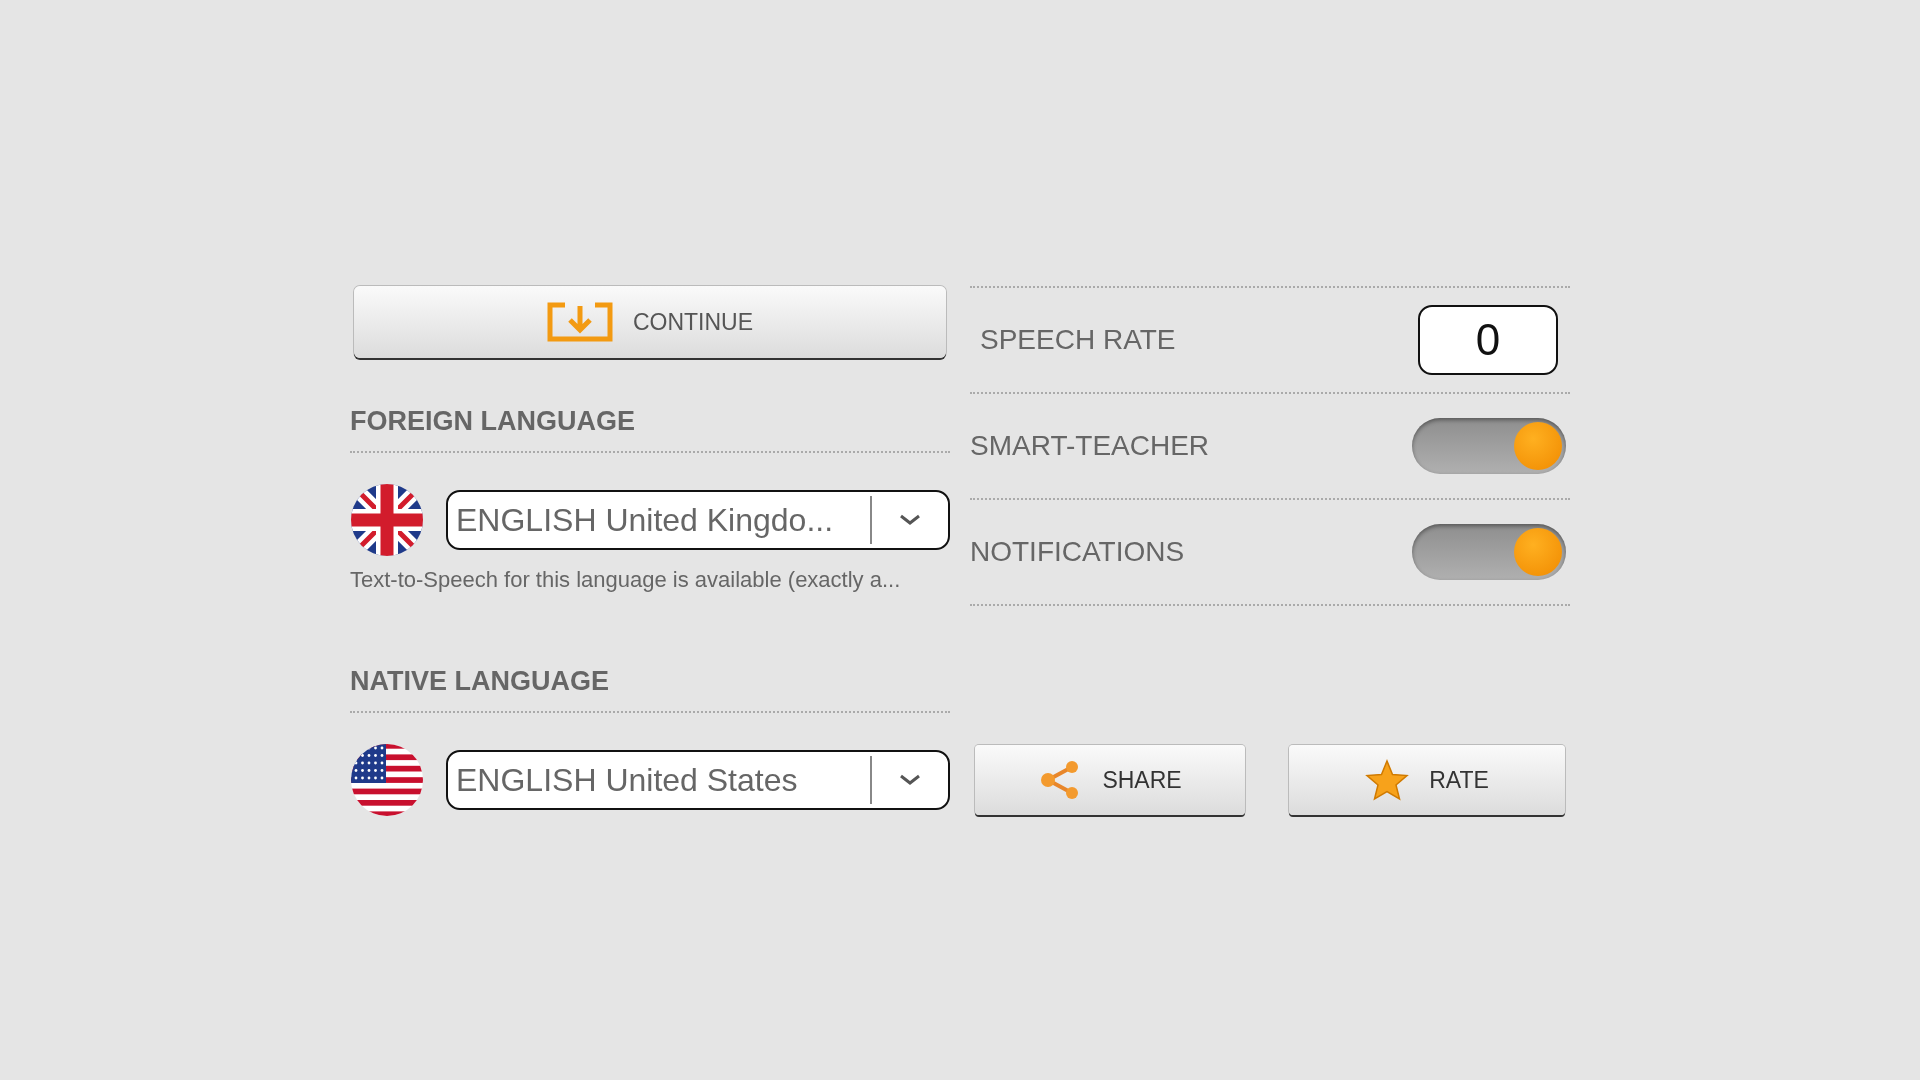  What do you see at coordinates (1387, 780) in the screenshot?
I see `star-icon` at bounding box center [1387, 780].